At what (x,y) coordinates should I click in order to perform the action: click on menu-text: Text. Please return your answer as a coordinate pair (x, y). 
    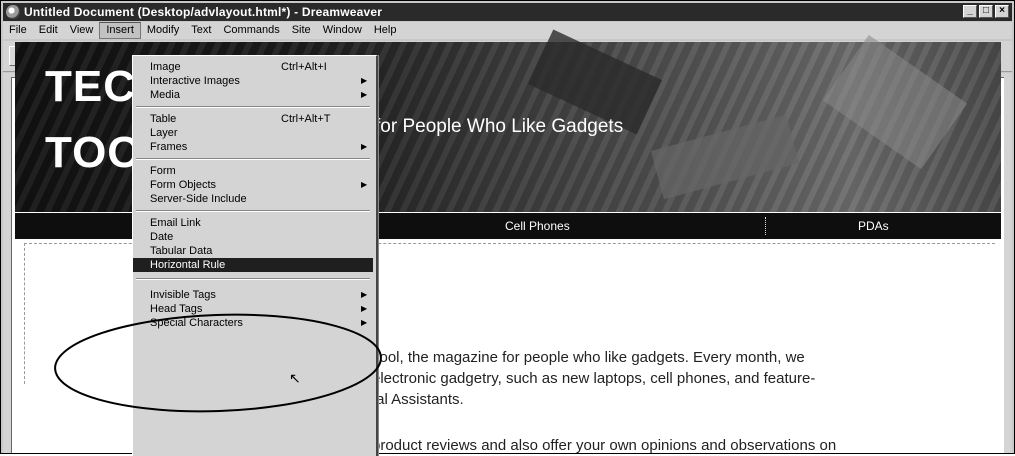
    Looking at the image, I should click on (201, 30).